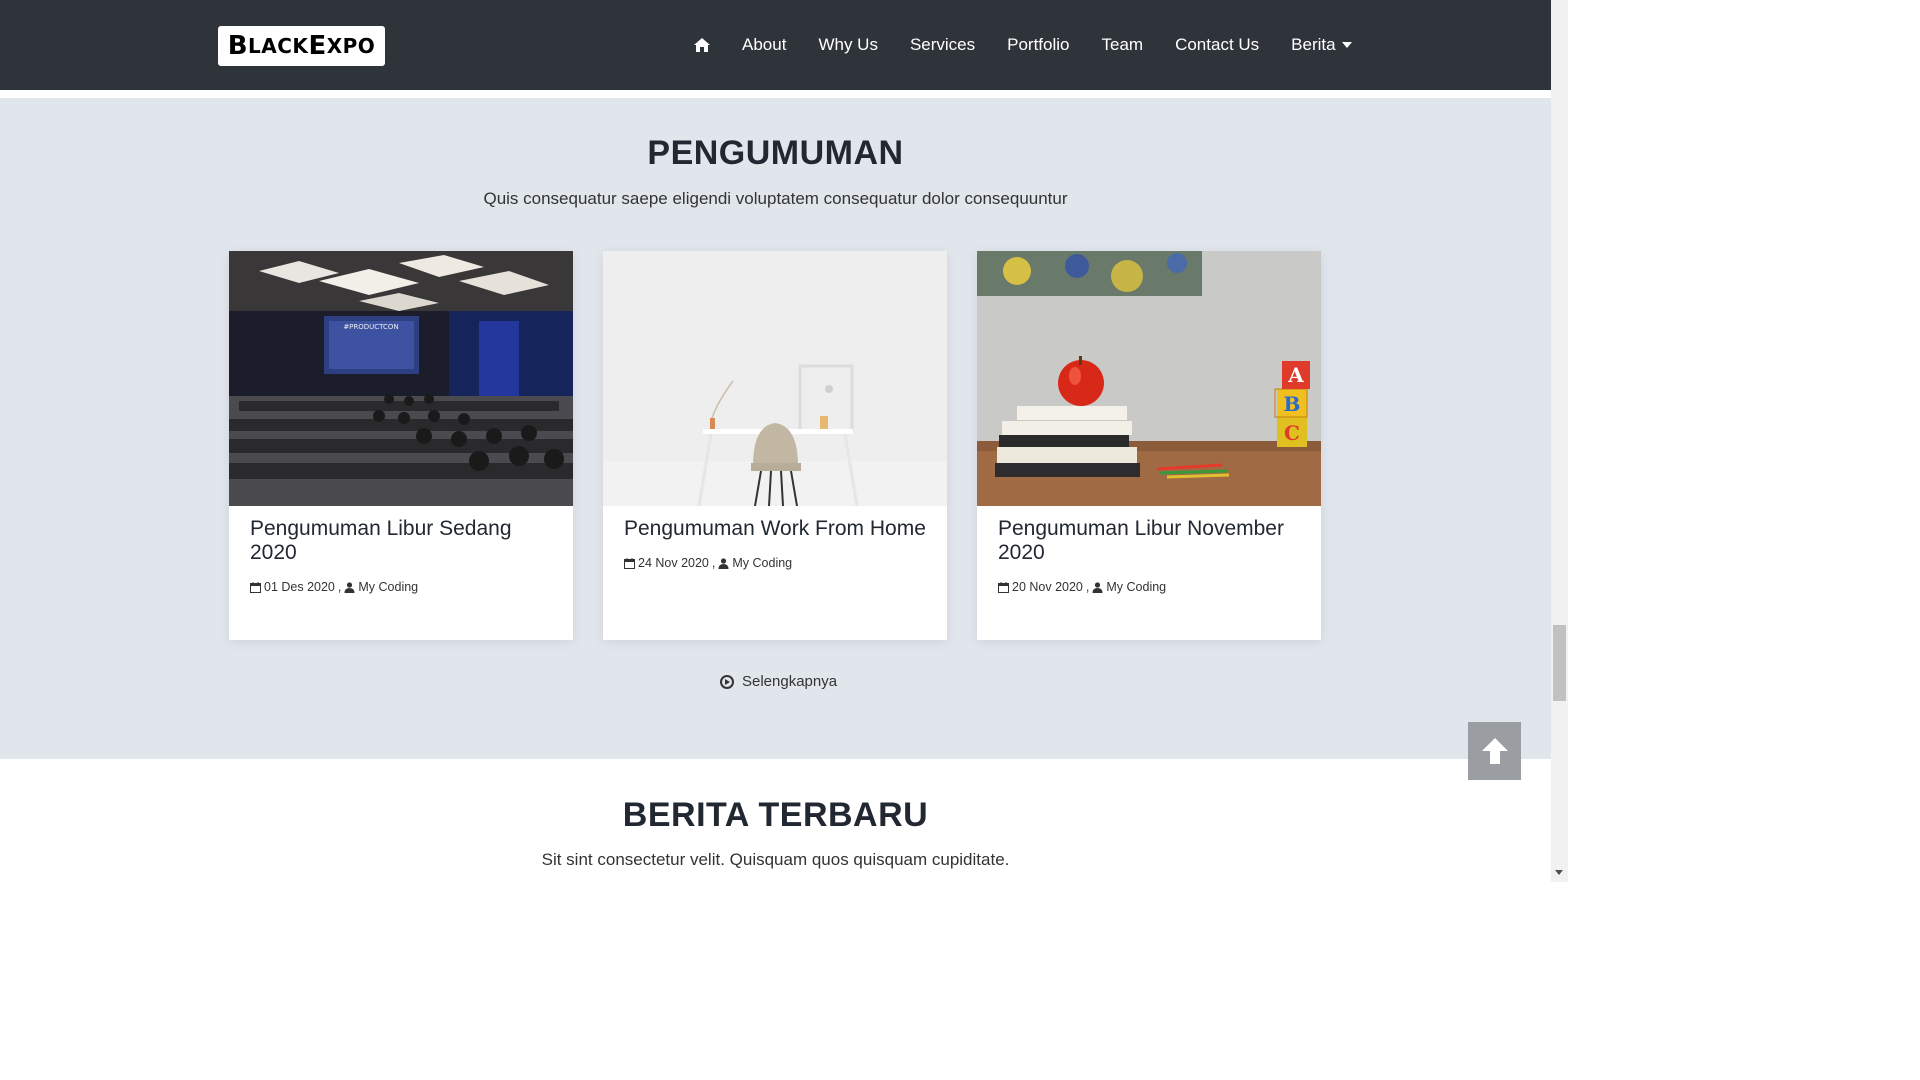 The image size is (1920, 1080). Describe the element at coordinates (1295, 375) in the screenshot. I see `svg-text: A` at that location.